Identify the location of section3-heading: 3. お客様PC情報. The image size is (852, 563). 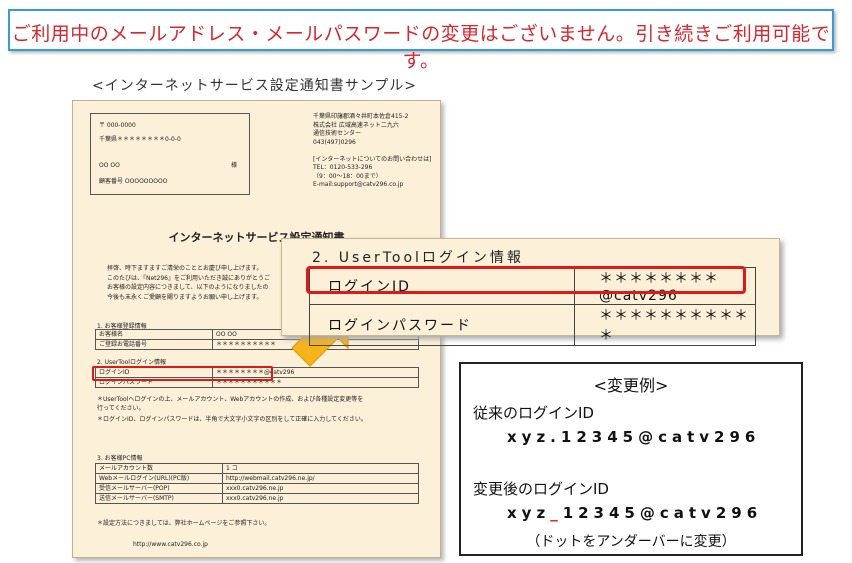
(120, 458).